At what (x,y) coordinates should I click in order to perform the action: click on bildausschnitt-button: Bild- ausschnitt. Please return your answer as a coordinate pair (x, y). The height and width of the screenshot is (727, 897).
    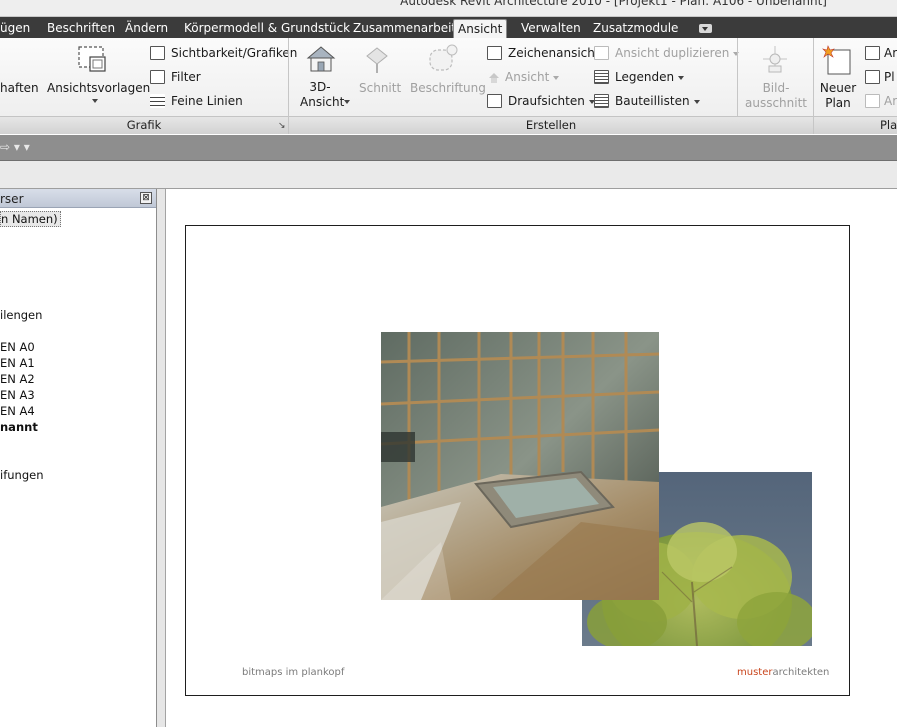
    Looking at the image, I should click on (776, 96).